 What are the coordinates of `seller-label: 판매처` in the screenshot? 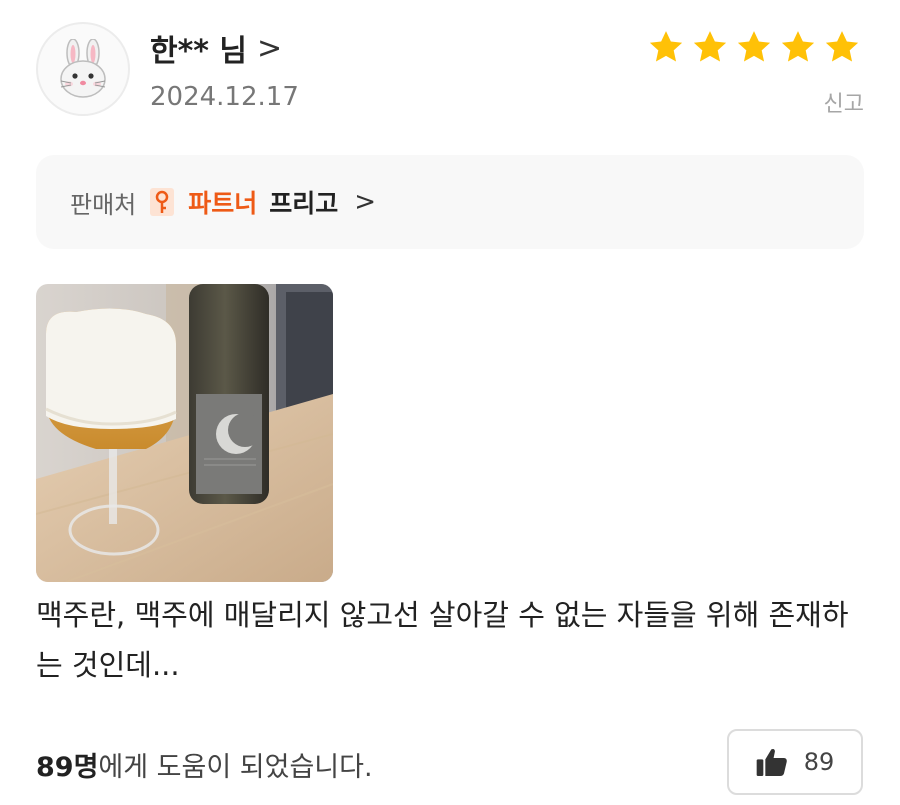 It's located at (103, 204).